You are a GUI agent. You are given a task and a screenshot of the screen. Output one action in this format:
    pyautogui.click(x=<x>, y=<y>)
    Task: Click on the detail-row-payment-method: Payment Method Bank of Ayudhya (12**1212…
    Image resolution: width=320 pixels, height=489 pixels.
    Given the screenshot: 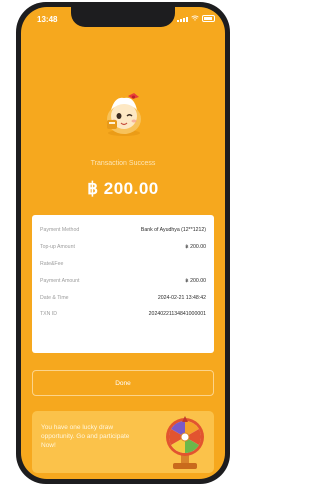 What is the action you would take?
    pyautogui.click(x=123, y=230)
    